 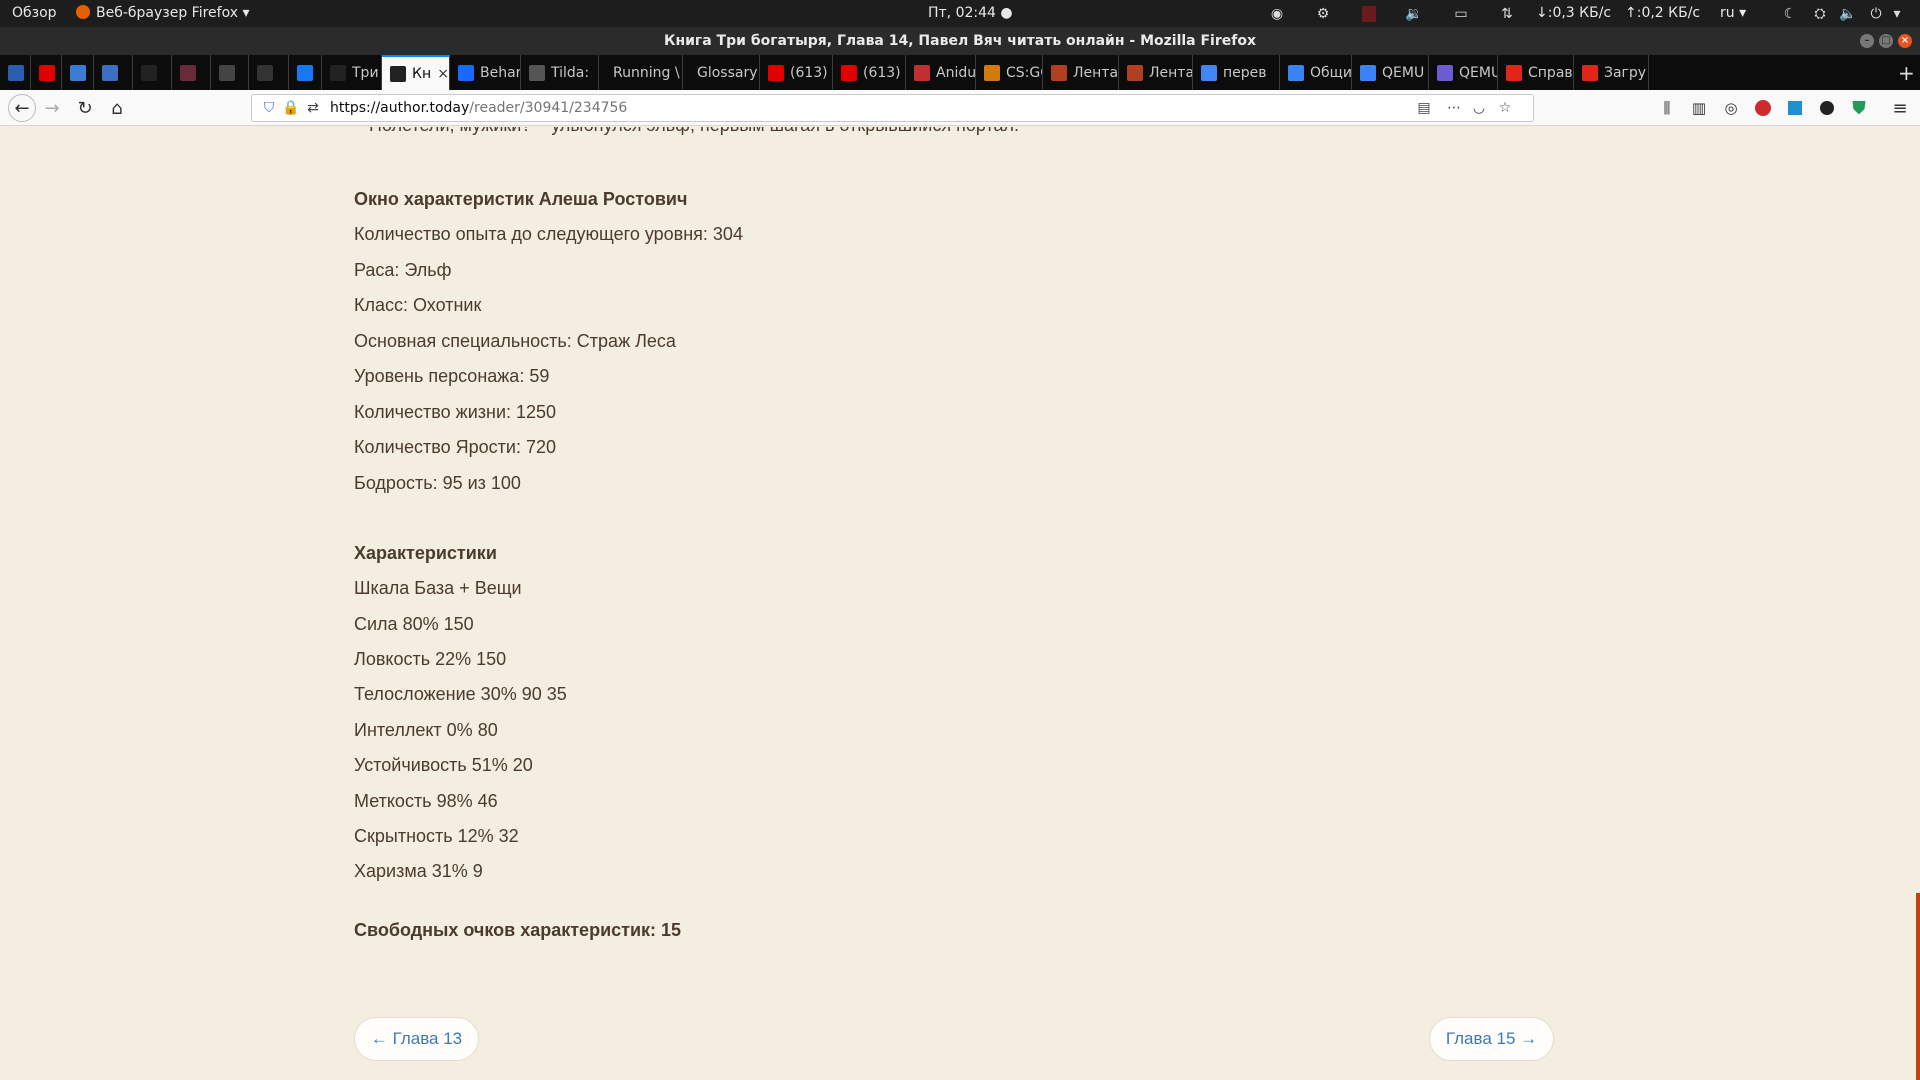 What do you see at coordinates (1820, 13) in the screenshot?
I see `network-icon: ⛭` at bounding box center [1820, 13].